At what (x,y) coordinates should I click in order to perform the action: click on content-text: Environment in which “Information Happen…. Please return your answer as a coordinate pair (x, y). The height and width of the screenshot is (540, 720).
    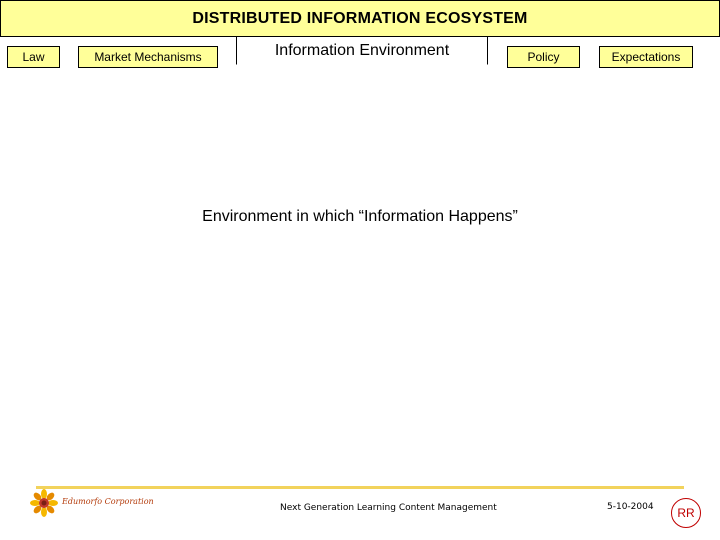
    Looking at the image, I should click on (360, 216).